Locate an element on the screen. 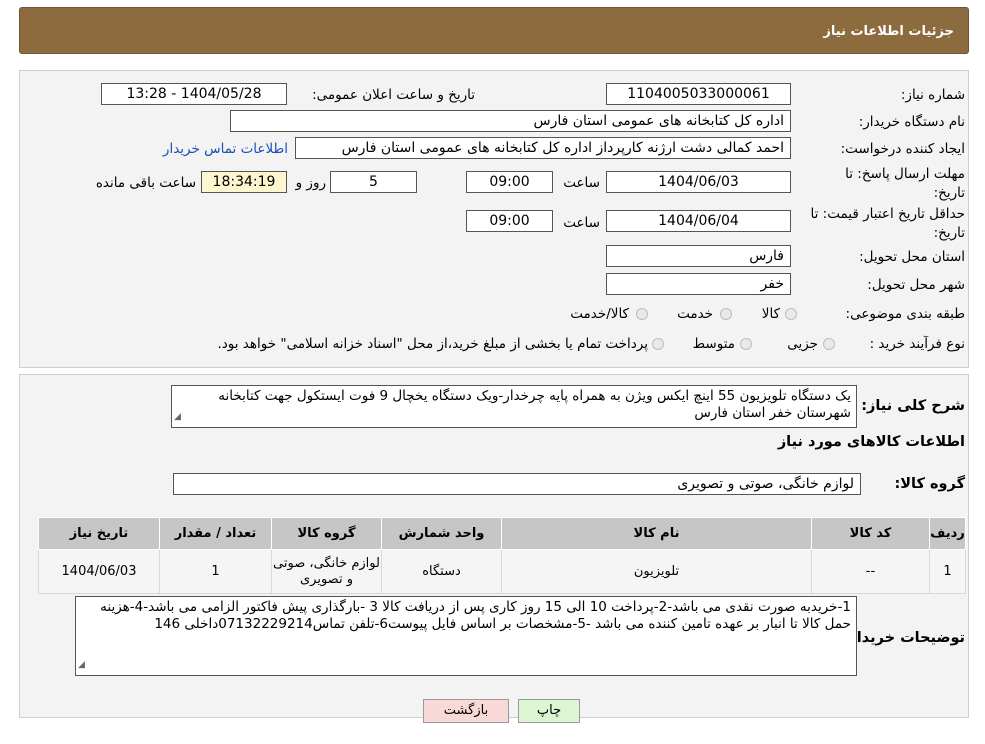 This screenshot has width=985, height=744. col-header-need-date: تاریخ نیاز is located at coordinates (99, 533).